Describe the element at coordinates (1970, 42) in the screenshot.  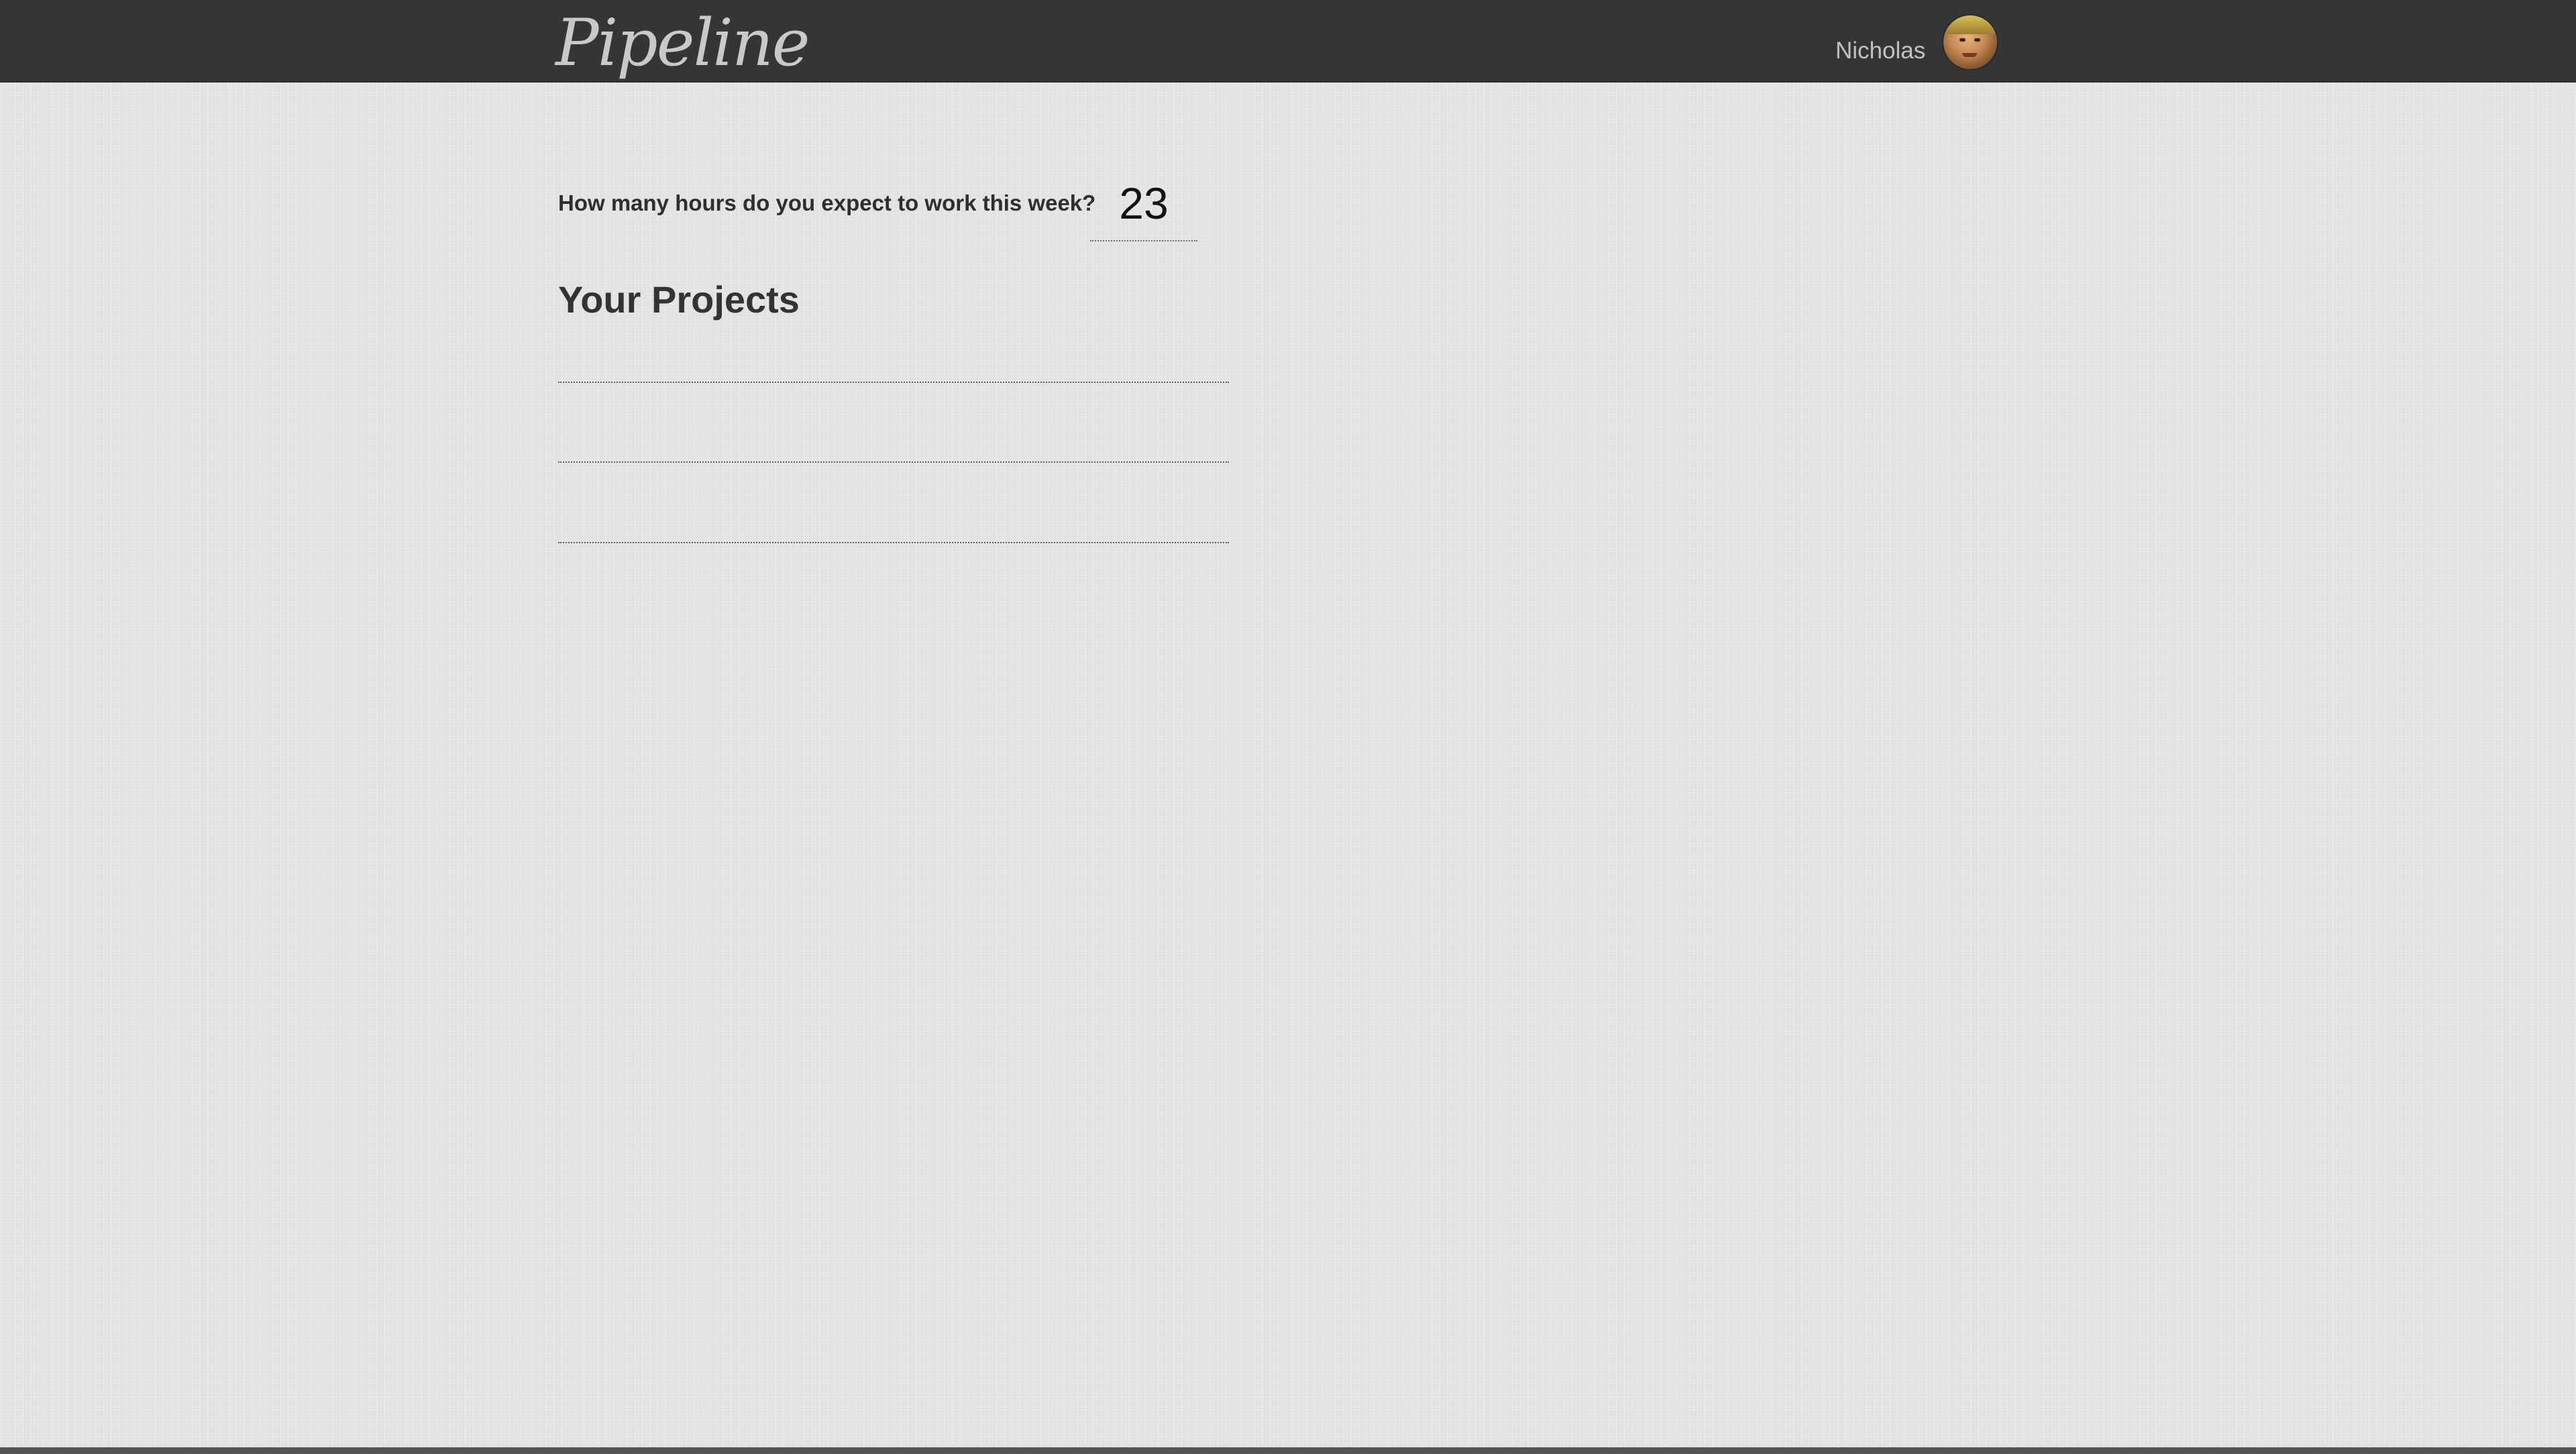
I see `user-avatar` at that location.